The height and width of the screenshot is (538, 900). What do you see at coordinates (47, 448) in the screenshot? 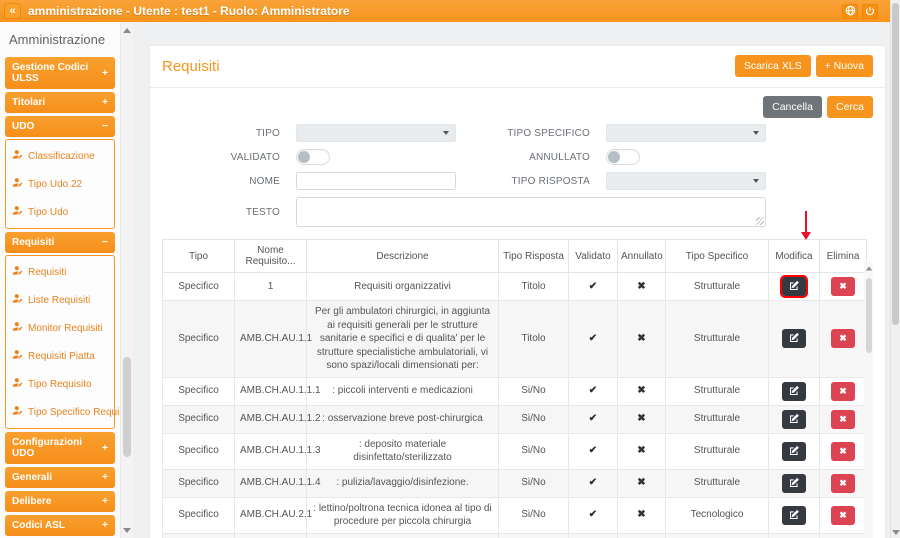
I see `sidebar-item-label: Configurazioni UDO` at bounding box center [47, 448].